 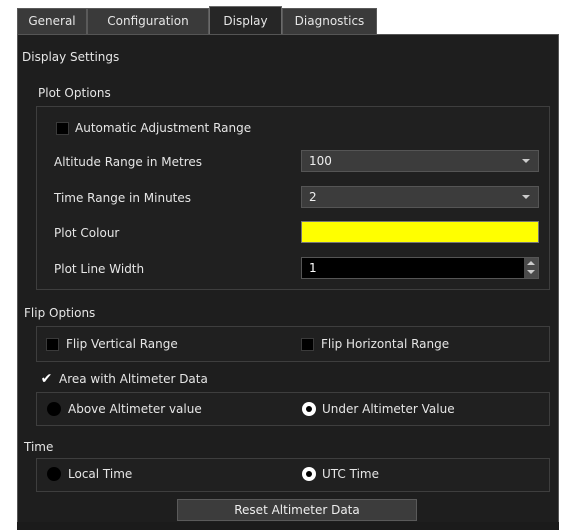 I want to click on flip-vertical-label: Flip Vertical Range, so click(x=122, y=344).